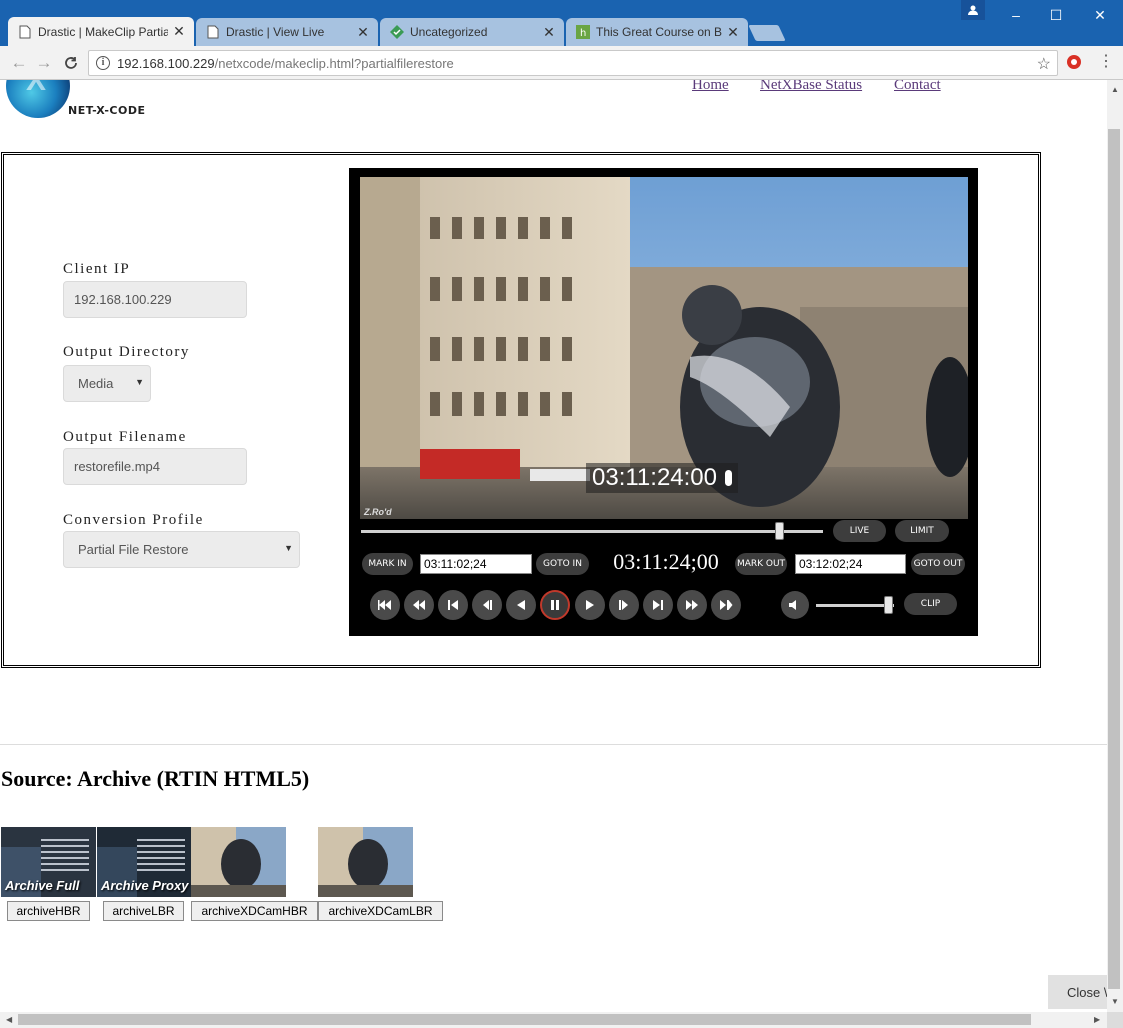 The image size is (1123, 1028). I want to click on skip-back-icon, so click(453, 605).